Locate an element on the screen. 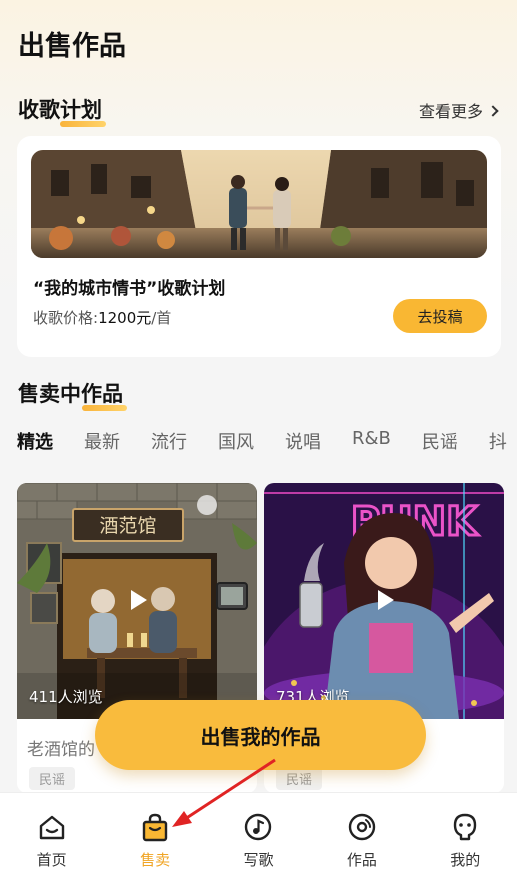 This screenshot has height=878, width=517. plan-cover-image is located at coordinates (259, 204).